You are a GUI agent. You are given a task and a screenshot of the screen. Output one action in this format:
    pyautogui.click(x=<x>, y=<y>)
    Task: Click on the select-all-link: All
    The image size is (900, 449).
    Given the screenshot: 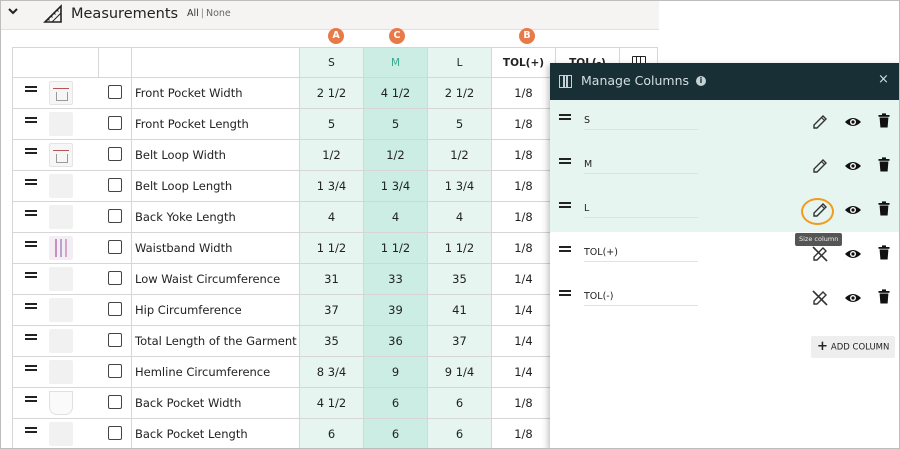 What is the action you would take?
    pyautogui.click(x=193, y=13)
    